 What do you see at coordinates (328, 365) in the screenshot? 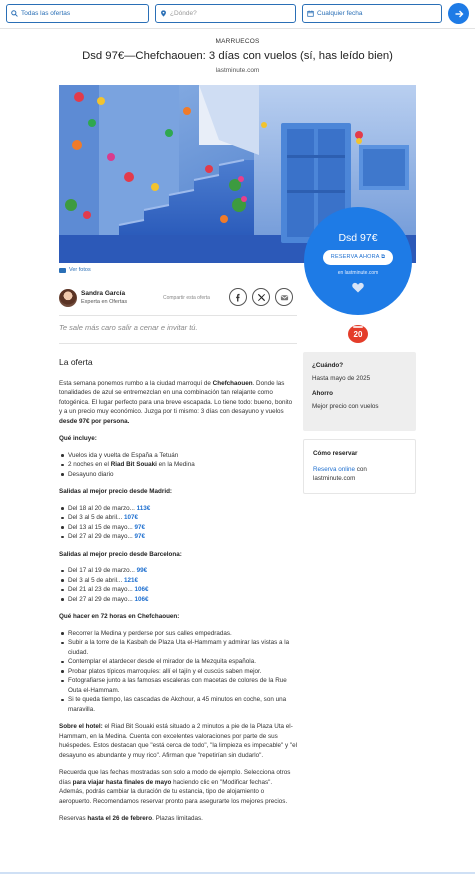
I see `when-label: ¿Cuándo?` at bounding box center [328, 365].